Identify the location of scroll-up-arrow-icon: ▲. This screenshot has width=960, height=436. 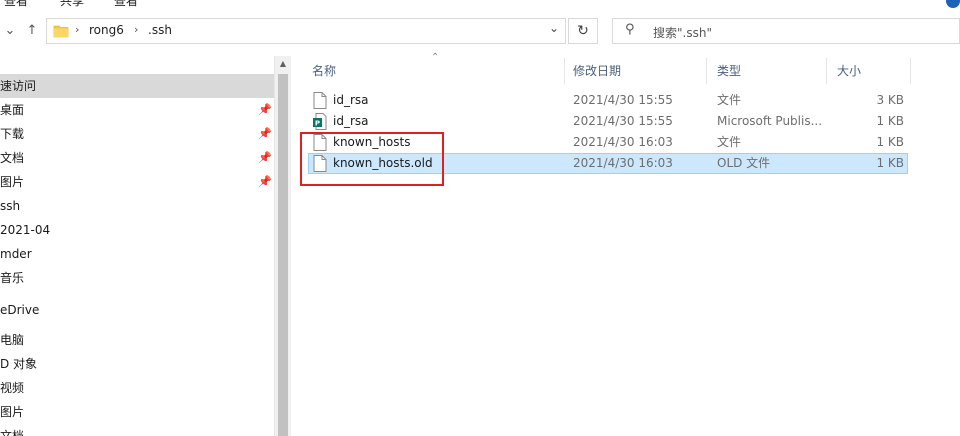
(283, 64).